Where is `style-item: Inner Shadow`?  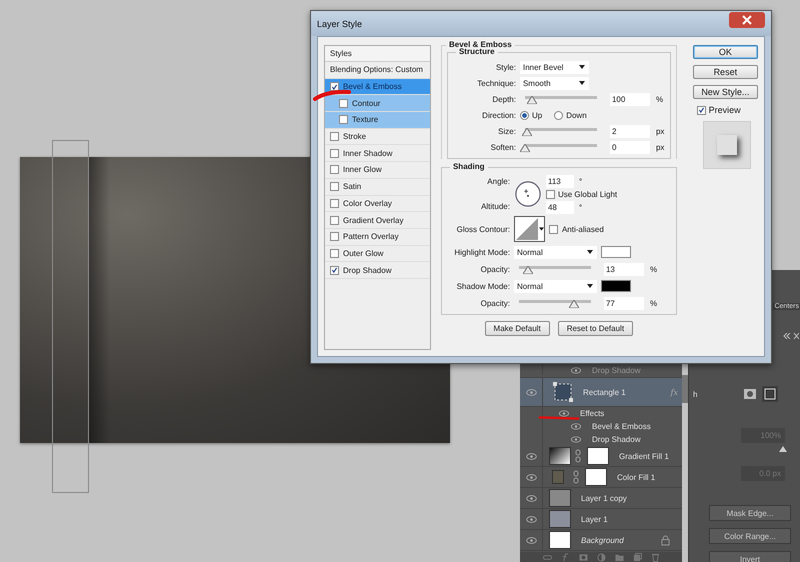 style-item: Inner Shadow is located at coordinates (377, 153).